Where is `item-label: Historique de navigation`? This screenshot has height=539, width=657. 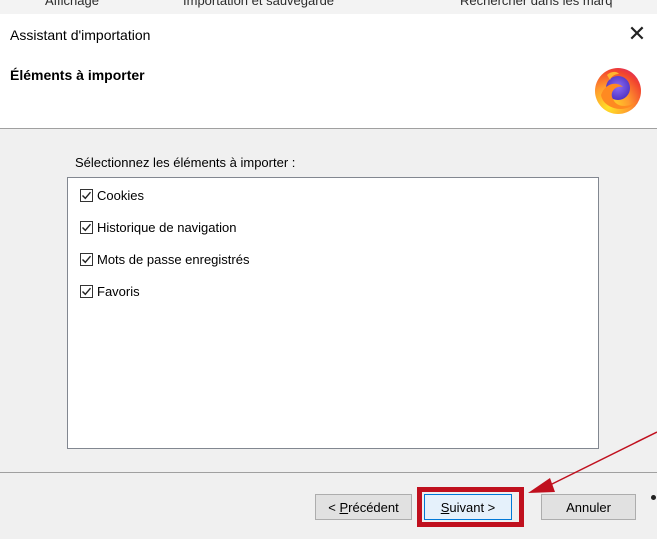 item-label: Historique de navigation is located at coordinates (167, 227).